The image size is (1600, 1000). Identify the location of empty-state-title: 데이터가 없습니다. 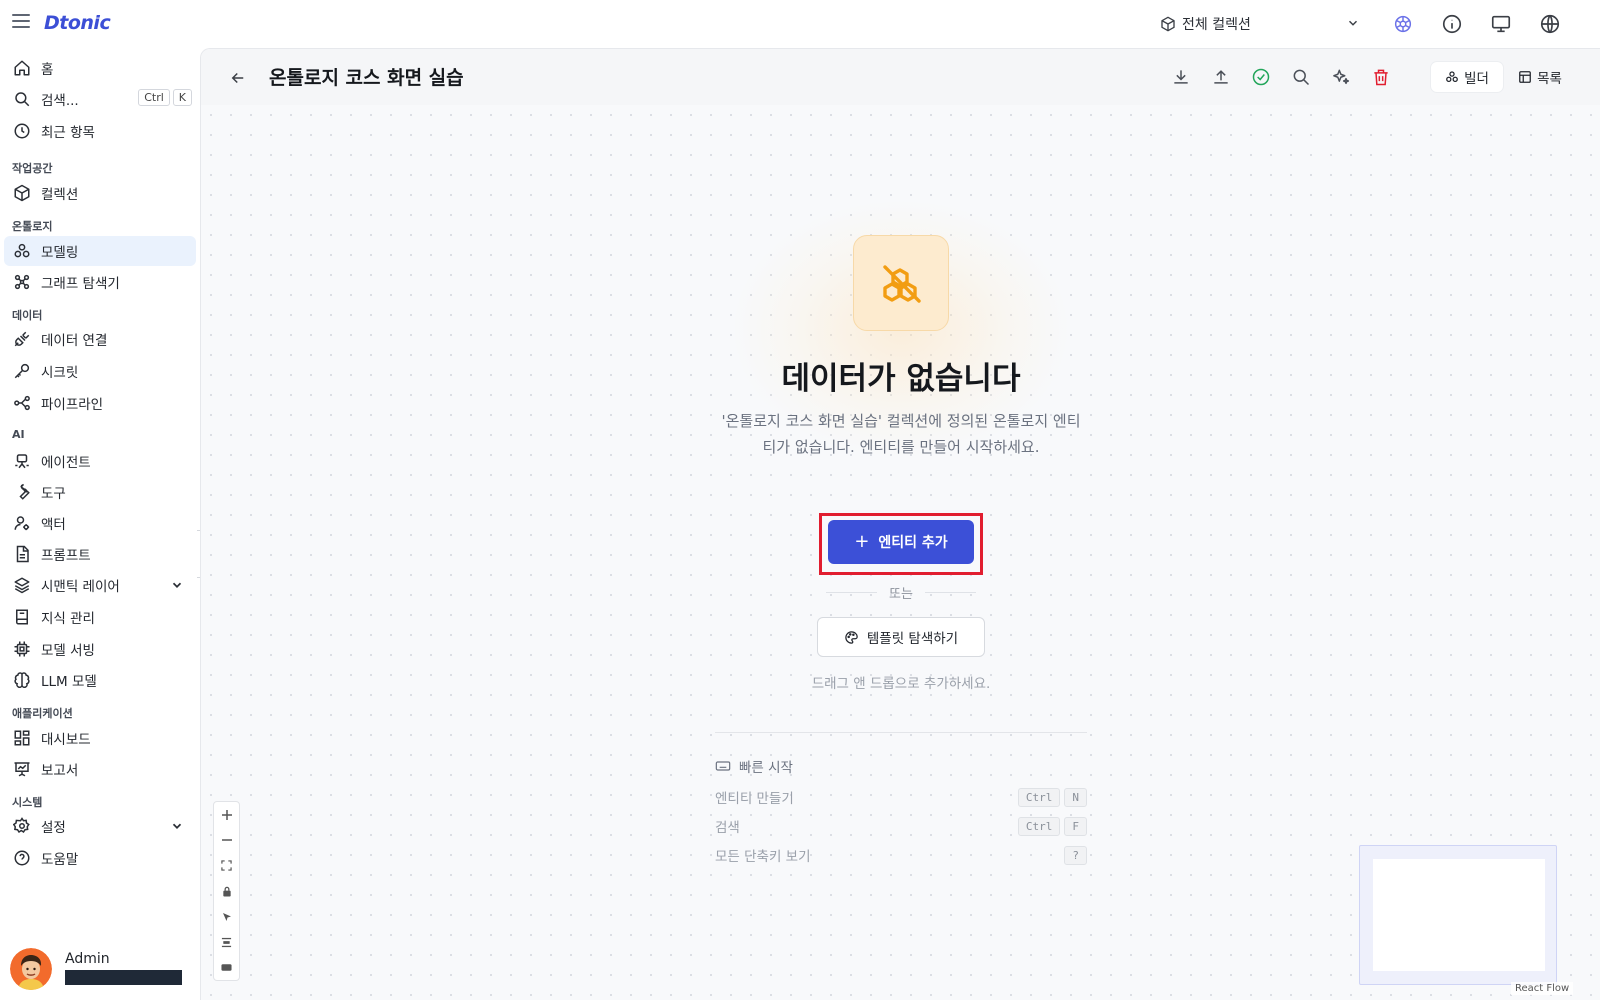
(901, 379).